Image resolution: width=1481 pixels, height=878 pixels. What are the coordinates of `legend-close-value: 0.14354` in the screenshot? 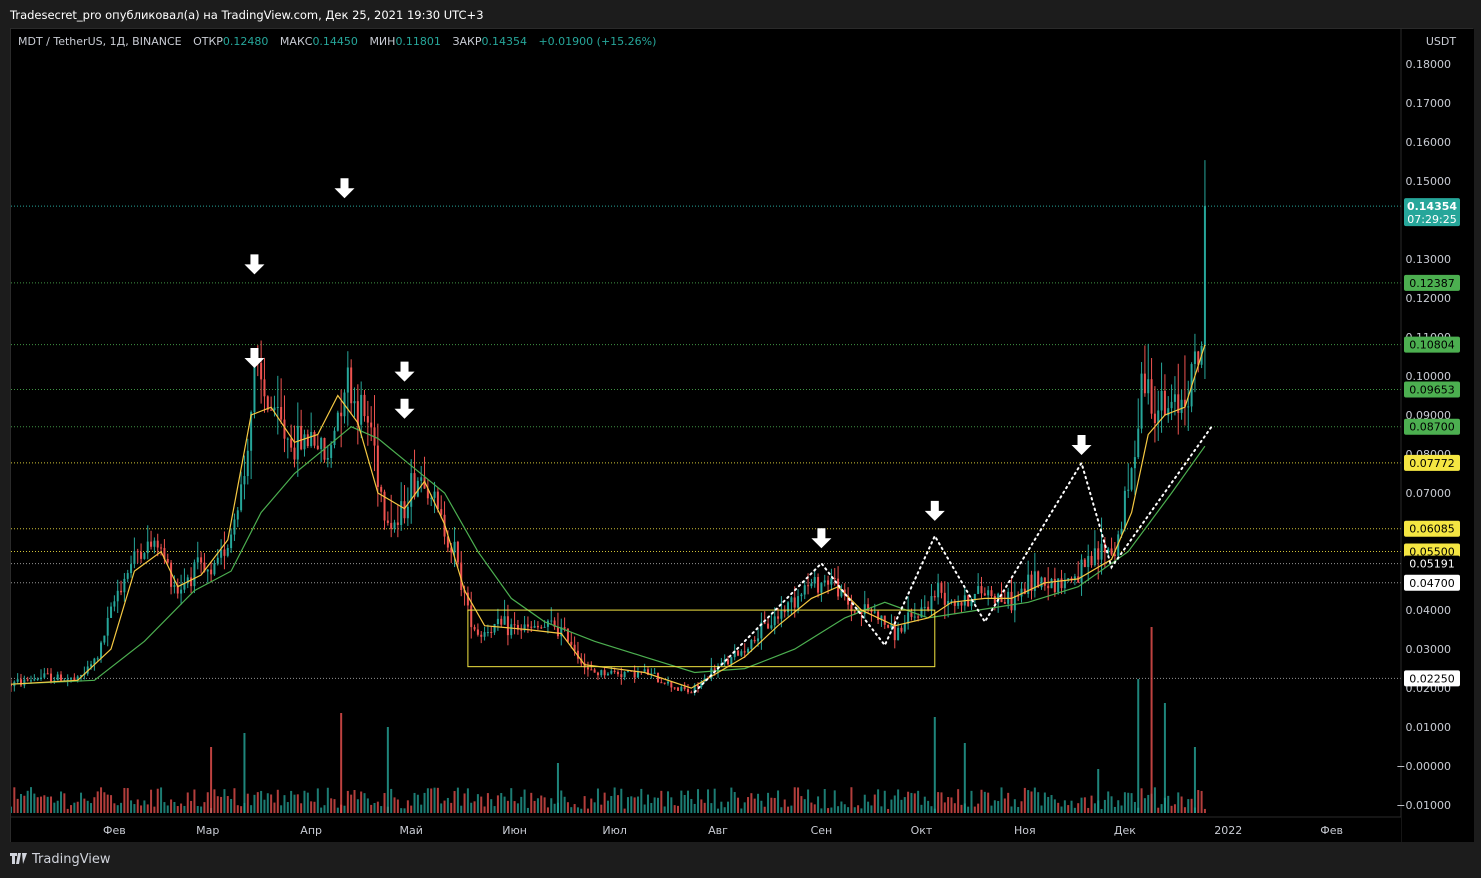 It's located at (504, 41).